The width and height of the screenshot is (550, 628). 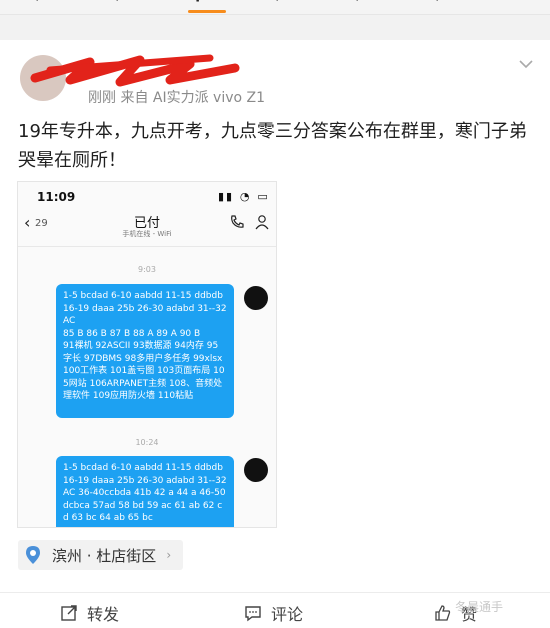 What do you see at coordinates (244, 196) in the screenshot?
I see `signal-wifi-battery-icon: ▮▮ ◔ ▭` at bounding box center [244, 196].